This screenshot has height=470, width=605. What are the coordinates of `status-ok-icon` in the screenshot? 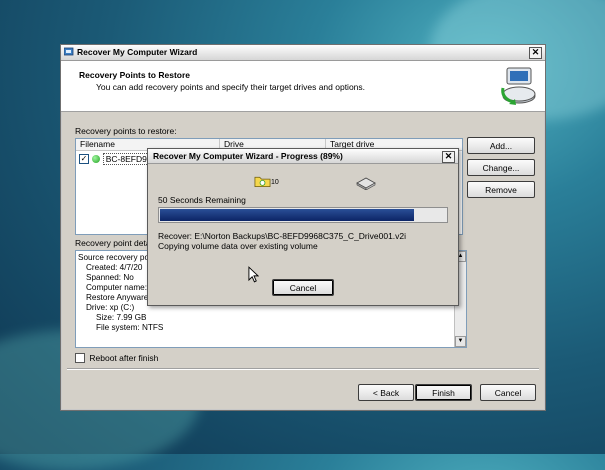 It's located at (96, 159).